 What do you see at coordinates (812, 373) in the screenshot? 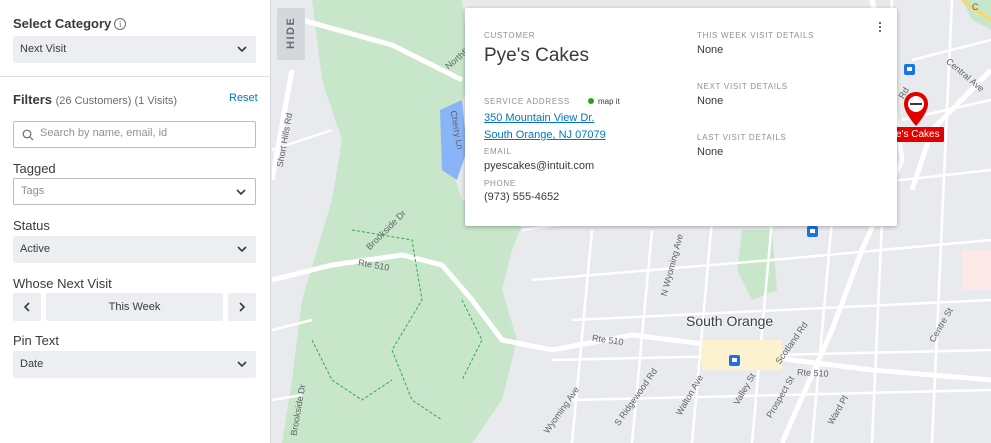
I see `road-label: Rte 510` at bounding box center [812, 373].